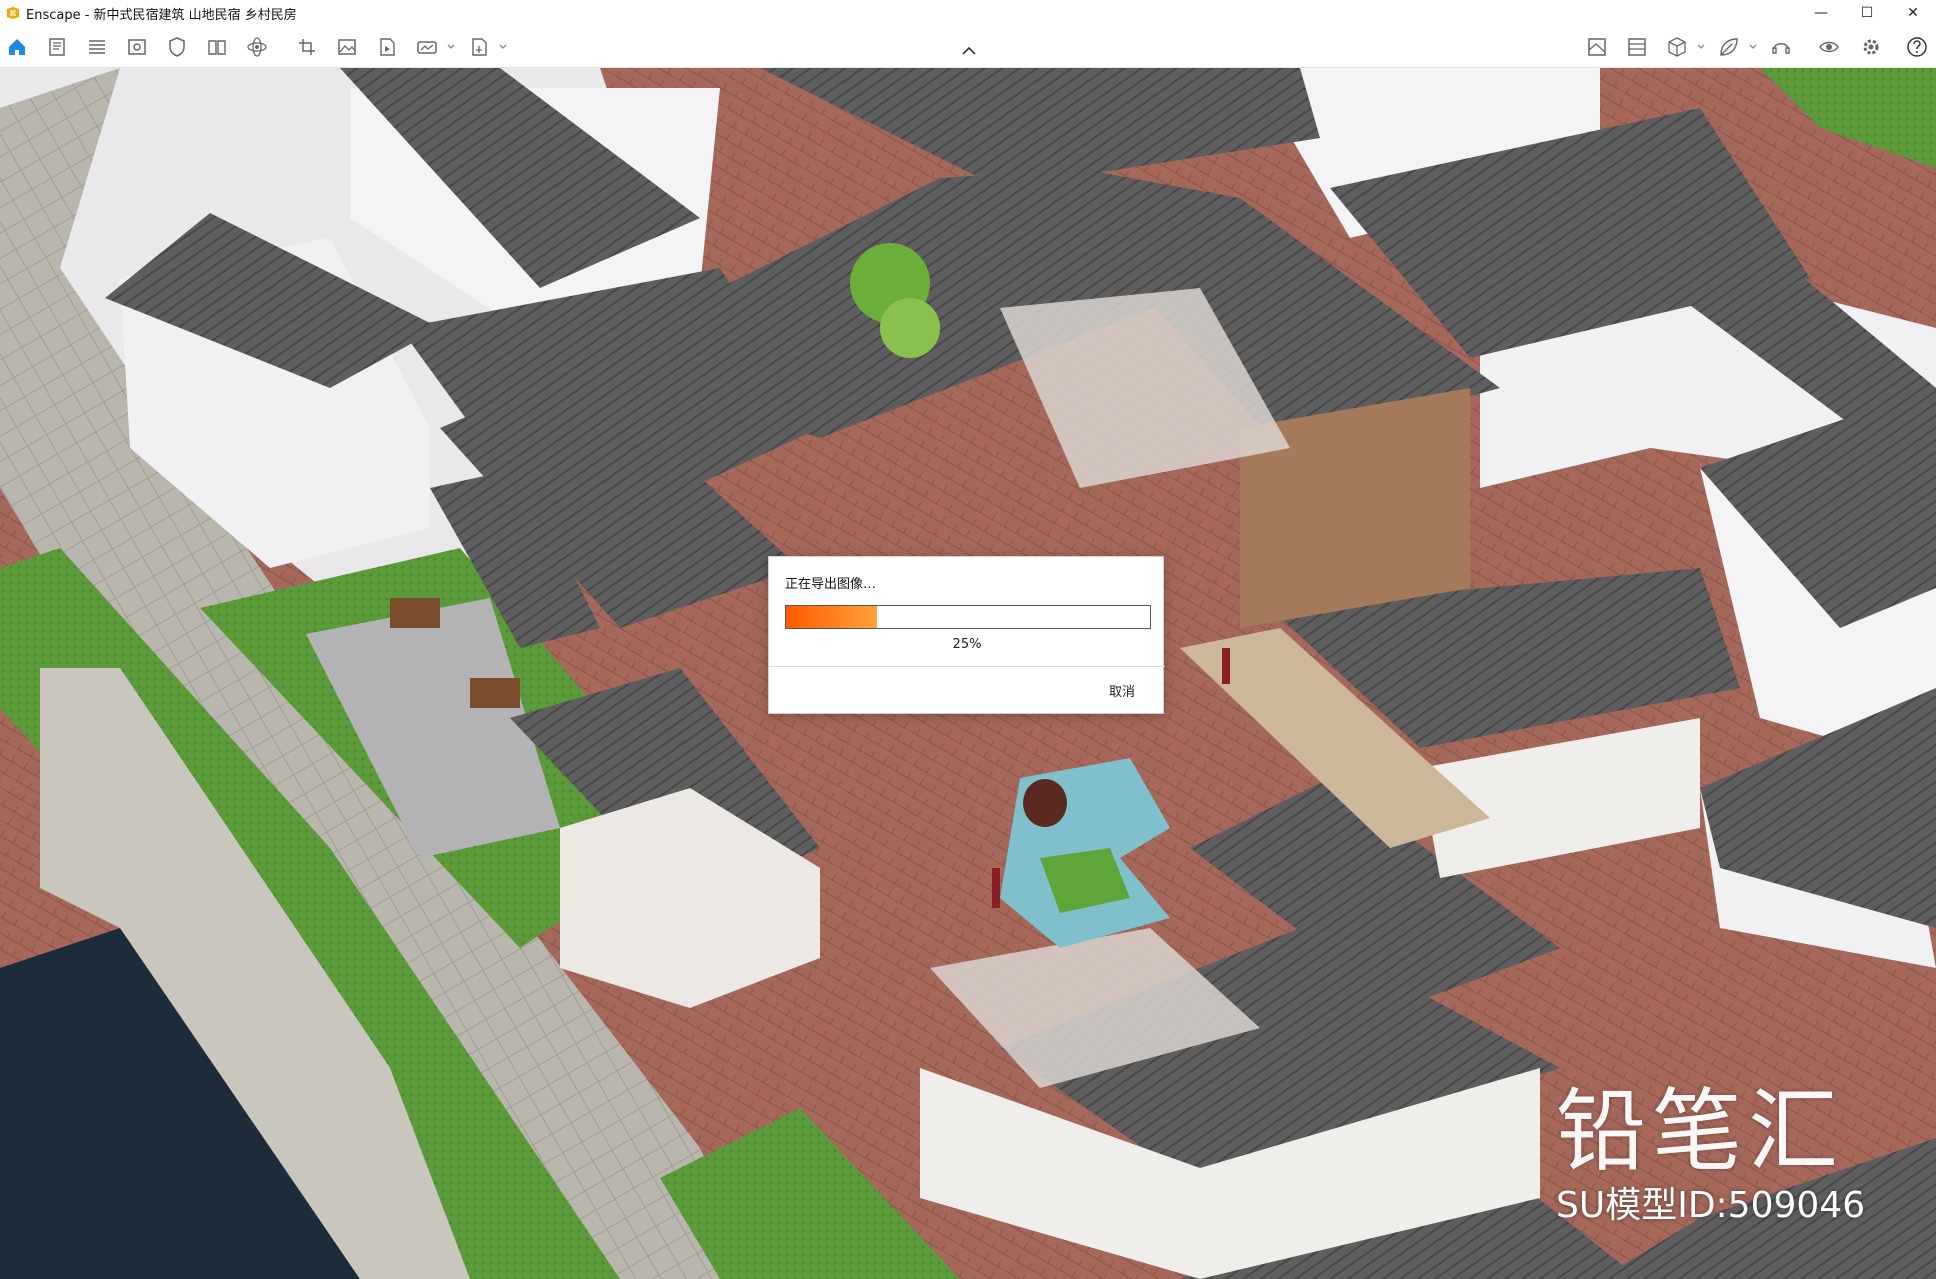 Image resolution: width=1936 pixels, height=1279 pixels. I want to click on shield-button, so click(177, 47).